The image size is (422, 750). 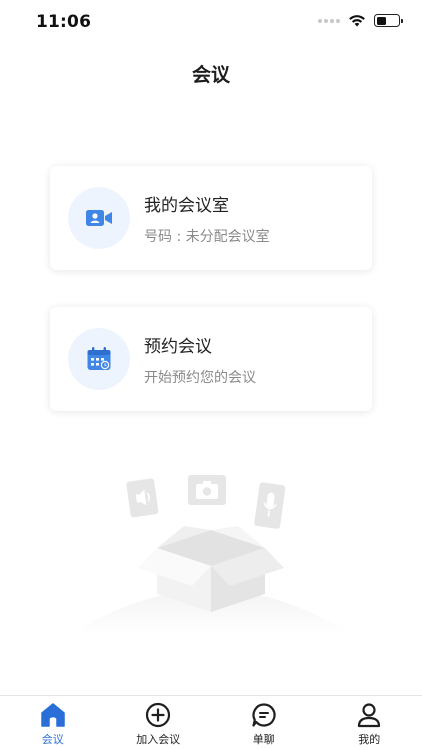 I want to click on microphone-icon, so click(x=270, y=505).